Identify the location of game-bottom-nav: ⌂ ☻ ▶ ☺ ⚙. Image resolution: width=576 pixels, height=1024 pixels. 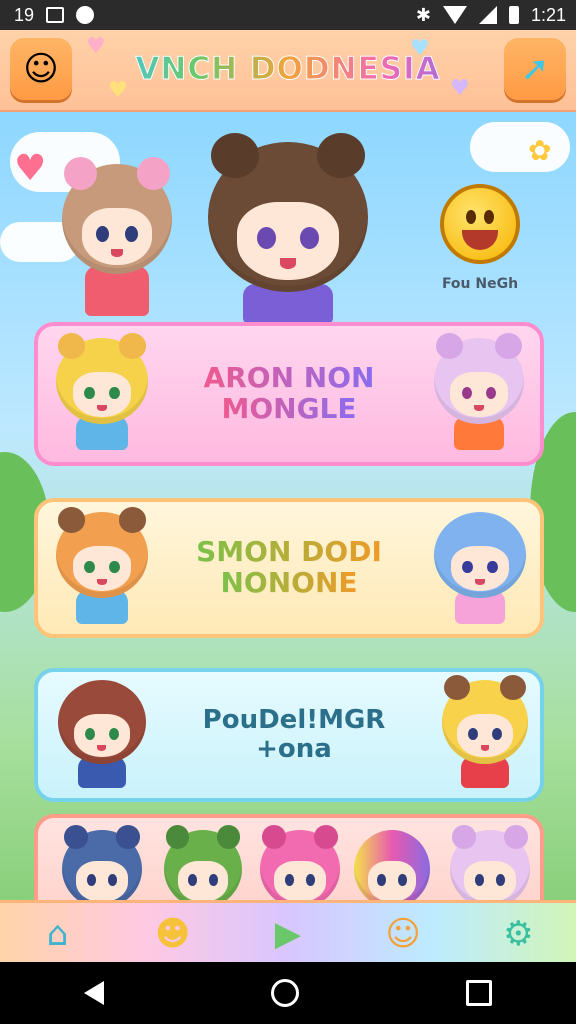
(288, 932).